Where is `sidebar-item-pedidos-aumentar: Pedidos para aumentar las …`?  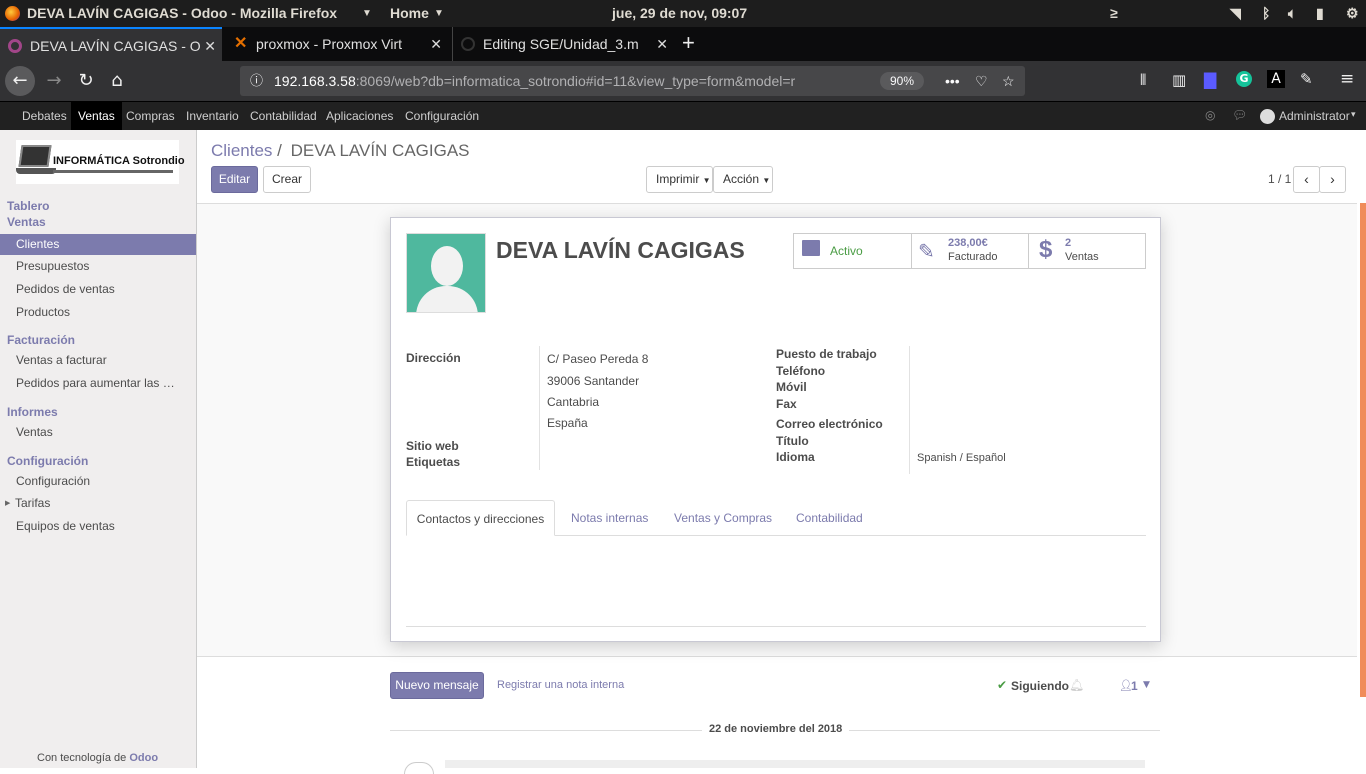
sidebar-item-pedidos-aumentar: Pedidos para aumentar las … is located at coordinates (98, 383).